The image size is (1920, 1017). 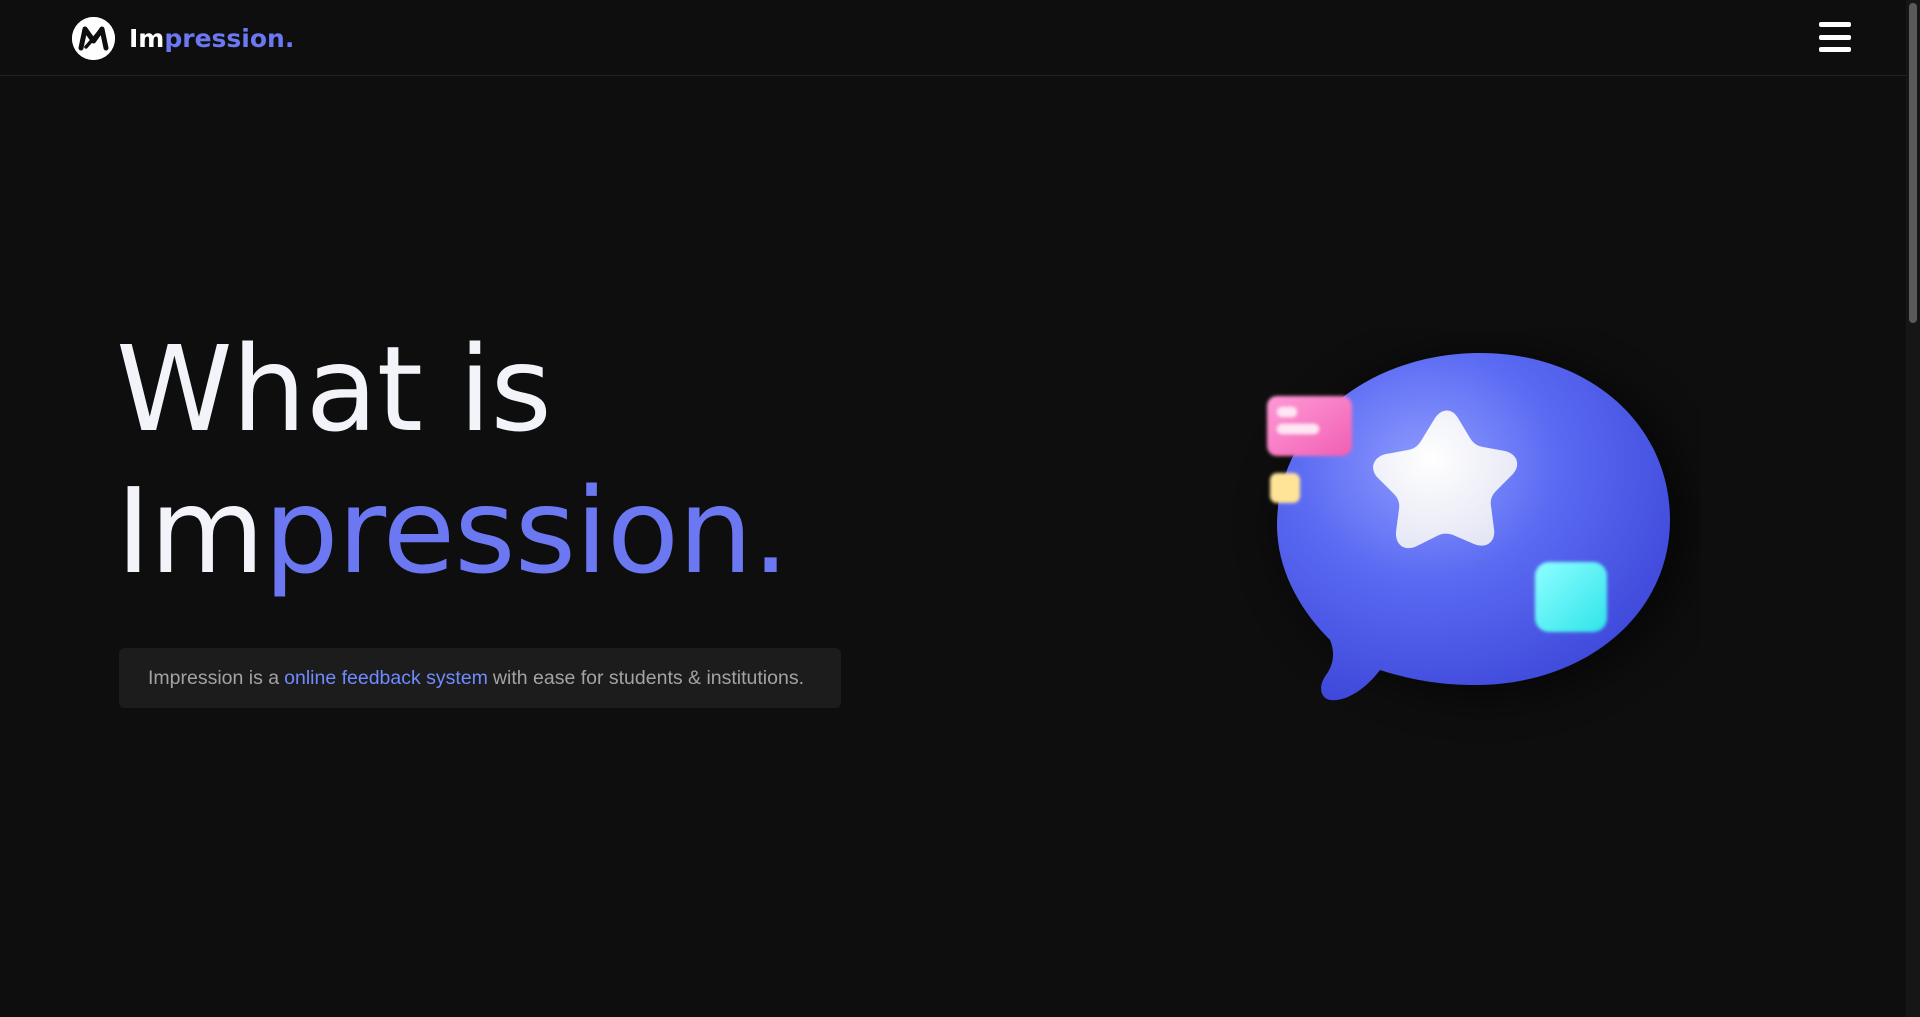 I want to click on menu-bar-middle, so click(x=1835, y=37).